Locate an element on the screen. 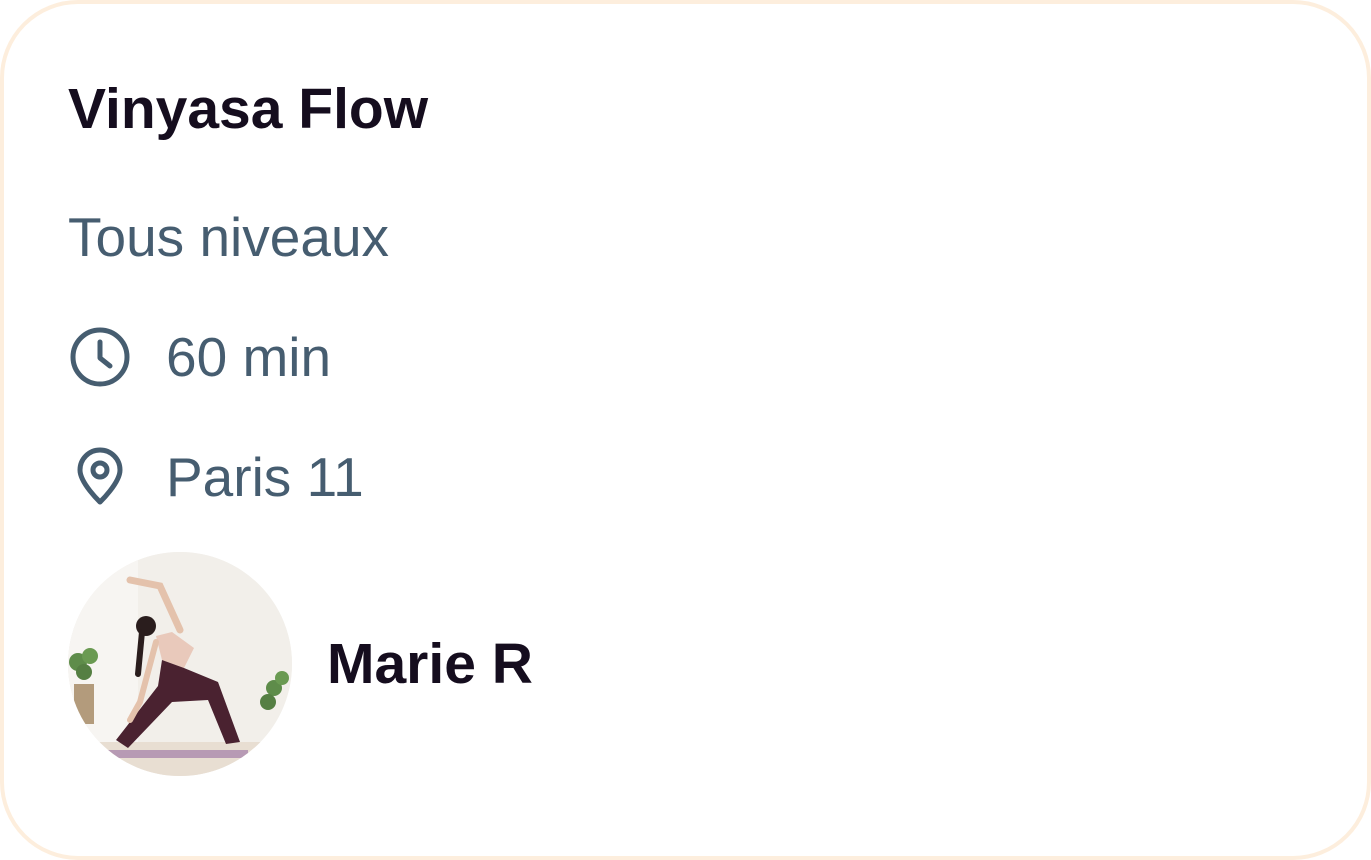 This screenshot has width=1371, height=860. class-title: Vinyasa Flow is located at coordinates (248, 109).